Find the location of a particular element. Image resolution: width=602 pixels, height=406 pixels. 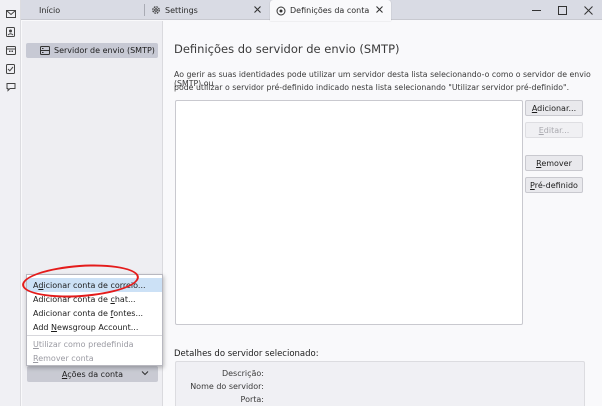

sidebar-item-label: Servidor de envio (SMTP) is located at coordinates (104, 50).